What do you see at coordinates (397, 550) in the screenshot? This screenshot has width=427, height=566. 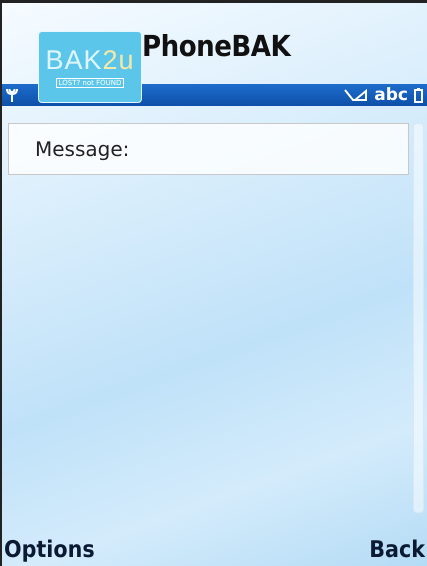 I see `back-softkey: Back` at bounding box center [397, 550].